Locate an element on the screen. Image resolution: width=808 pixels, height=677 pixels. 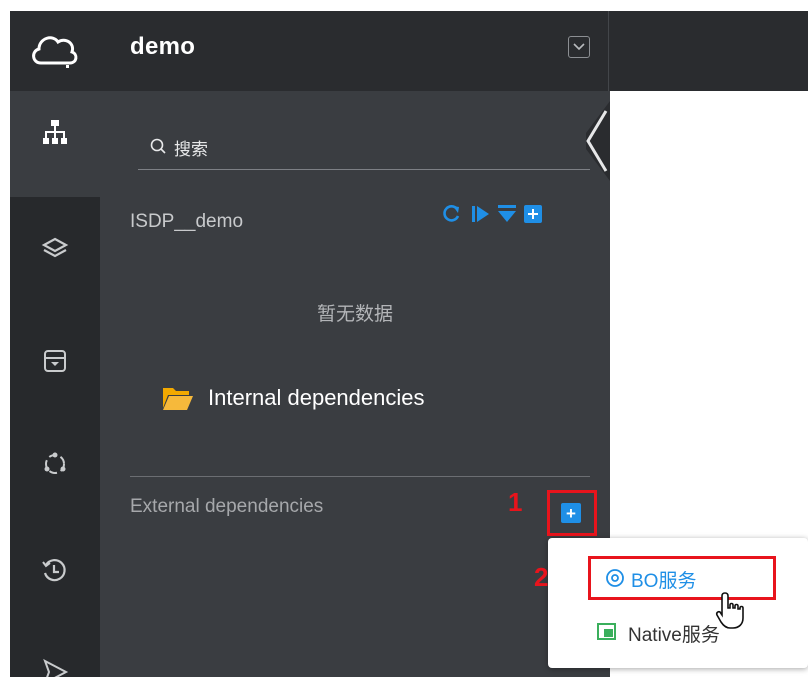
search-placeholder: 搜索 is located at coordinates (191, 149).